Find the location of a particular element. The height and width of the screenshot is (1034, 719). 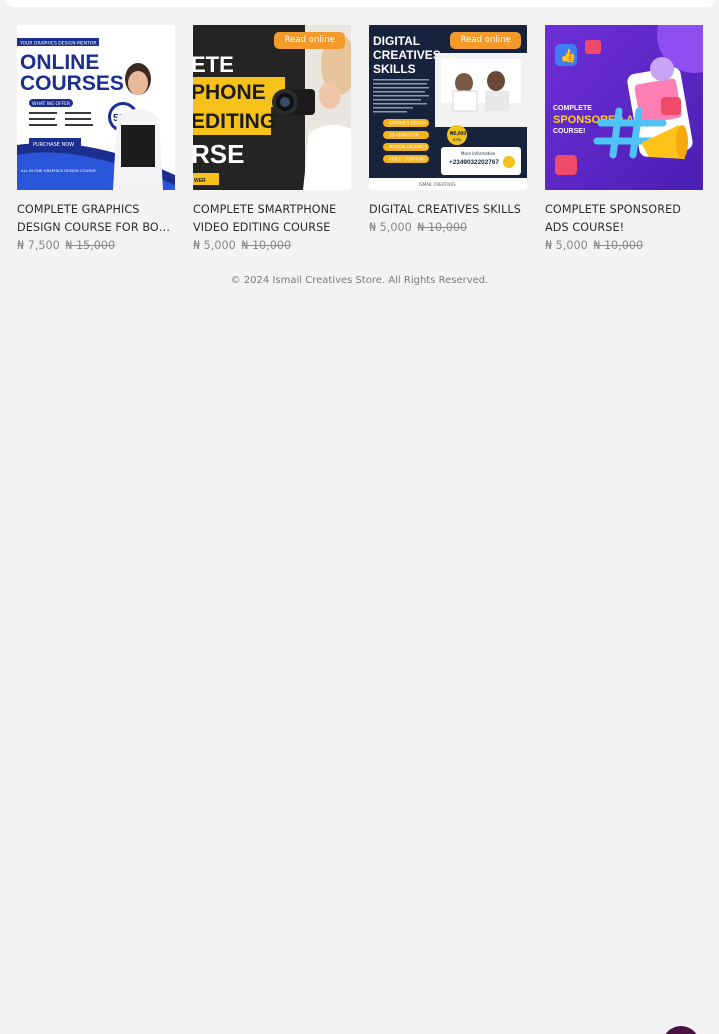

product-prices: ₦ 7,500 ₦ 15,000 is located at coordinates (96, 246).